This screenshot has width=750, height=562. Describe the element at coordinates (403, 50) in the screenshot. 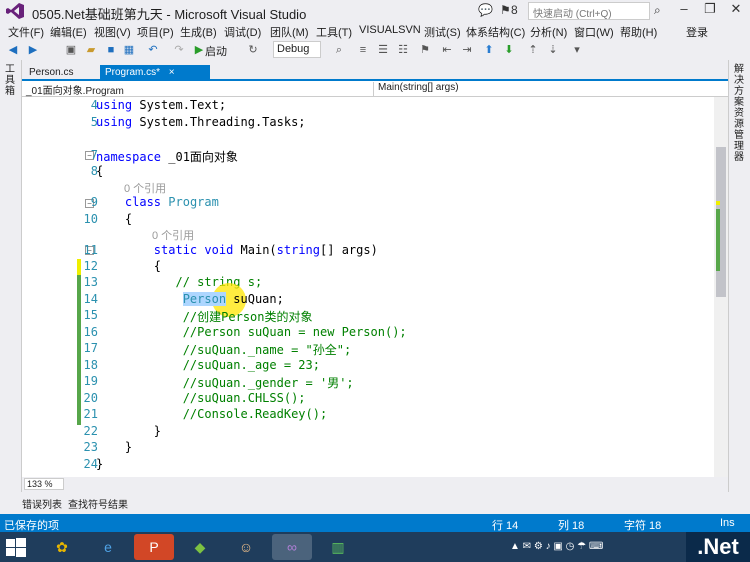

I see `uncomment-icon: ☷` at that location.